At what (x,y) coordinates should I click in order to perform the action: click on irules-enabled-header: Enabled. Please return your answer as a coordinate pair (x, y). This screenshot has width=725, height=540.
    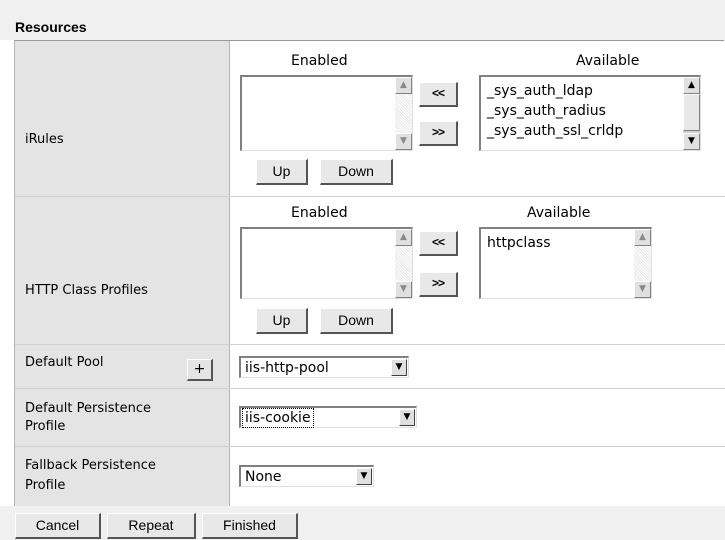
    Looking at the image, I should click on (319, 61).